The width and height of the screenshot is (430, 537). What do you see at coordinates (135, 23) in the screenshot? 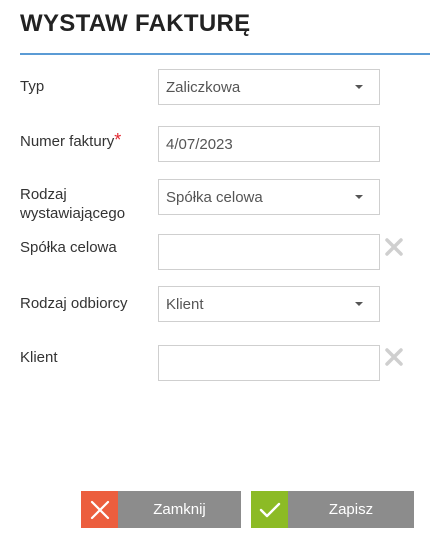
I see `page-title: WYSTAW FAKTURĘ` at bounding box center [135, 23].